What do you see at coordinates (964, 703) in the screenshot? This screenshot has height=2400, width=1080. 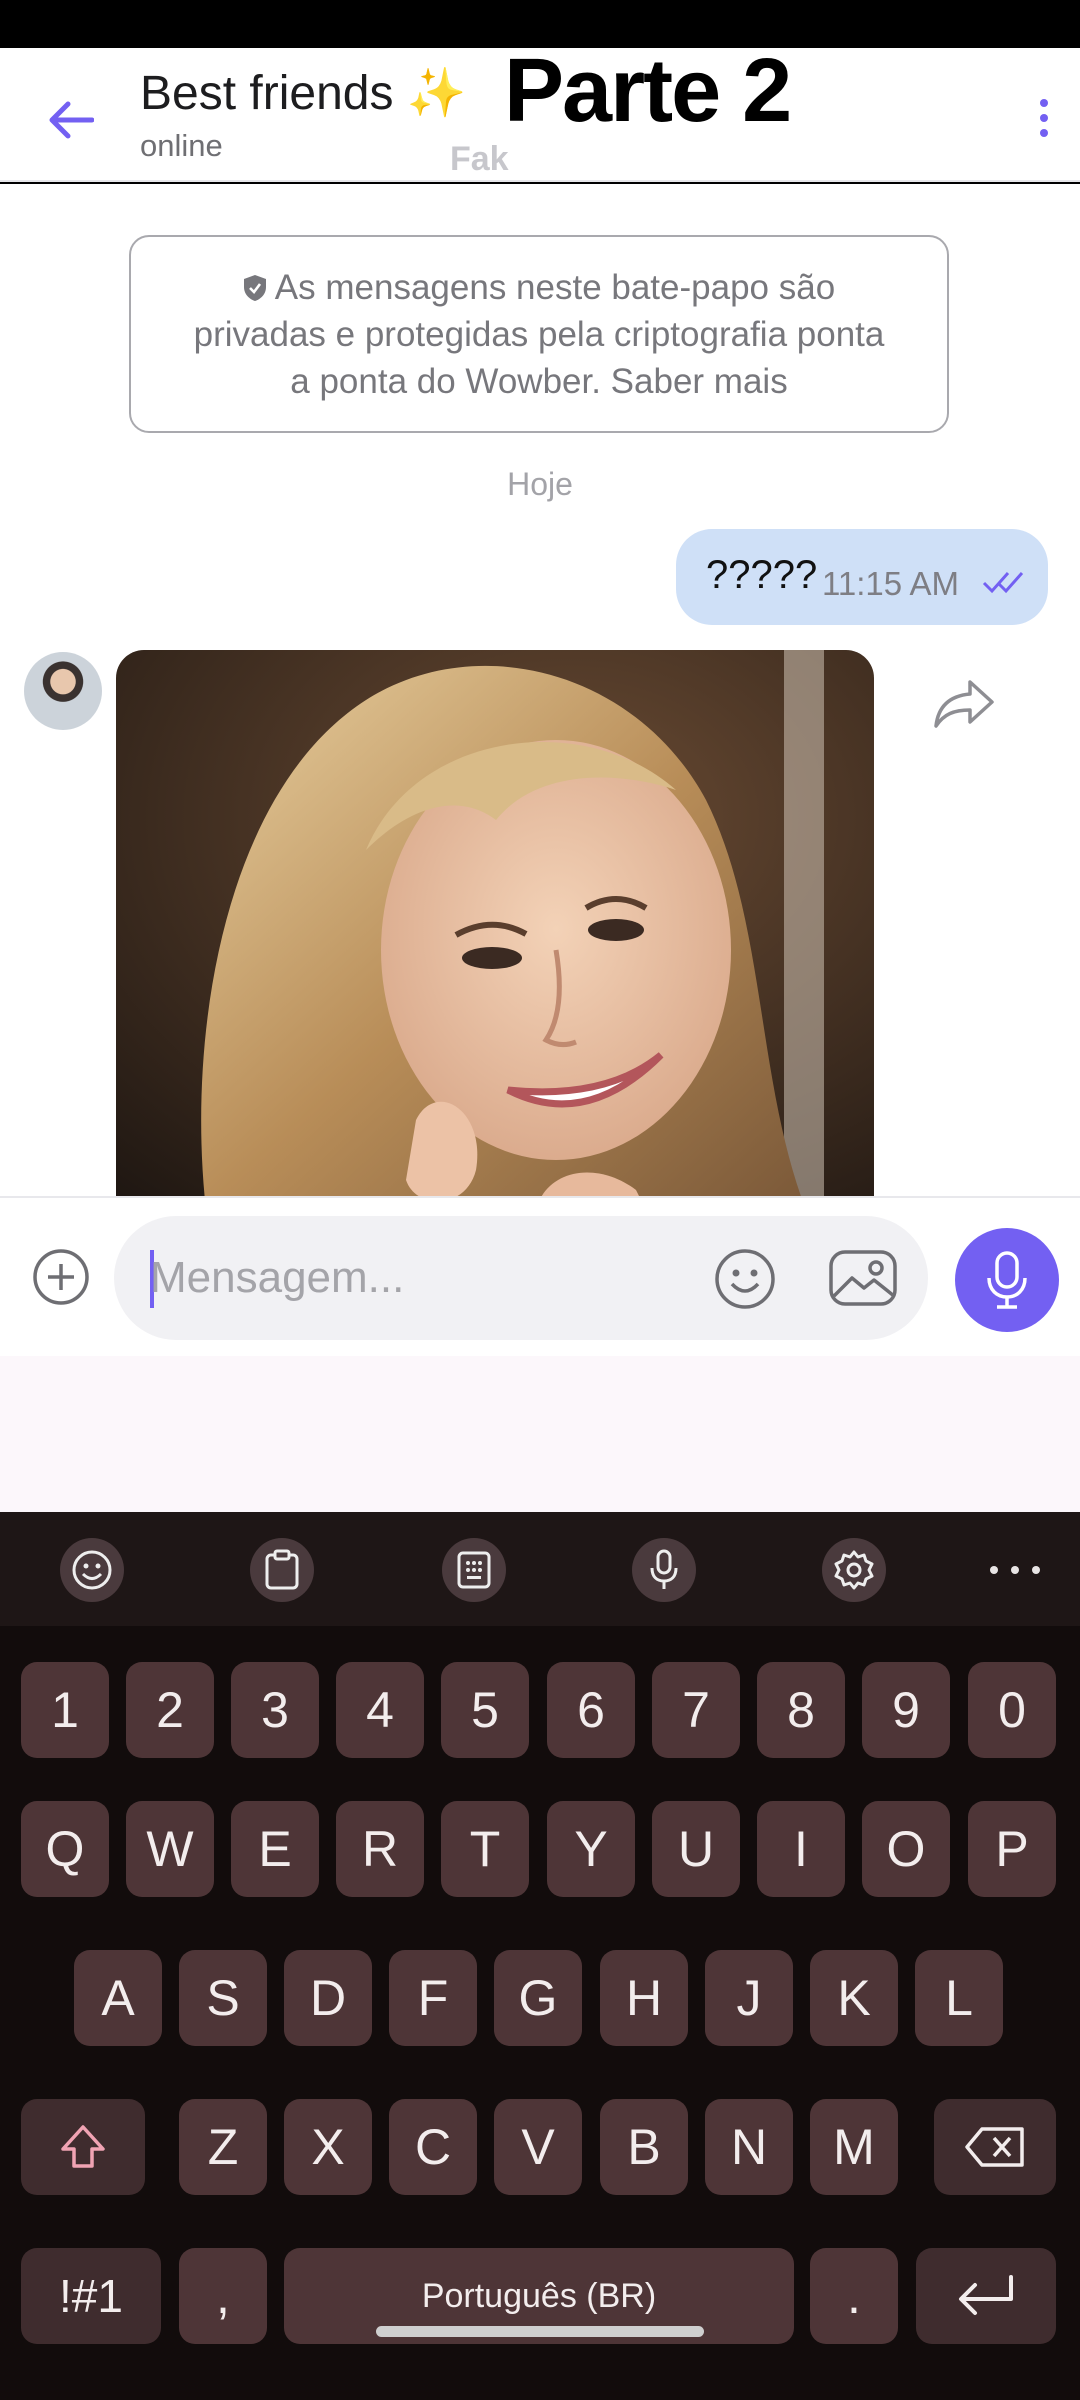 I see `forward-share-icon` at bounding box center [964, 703].